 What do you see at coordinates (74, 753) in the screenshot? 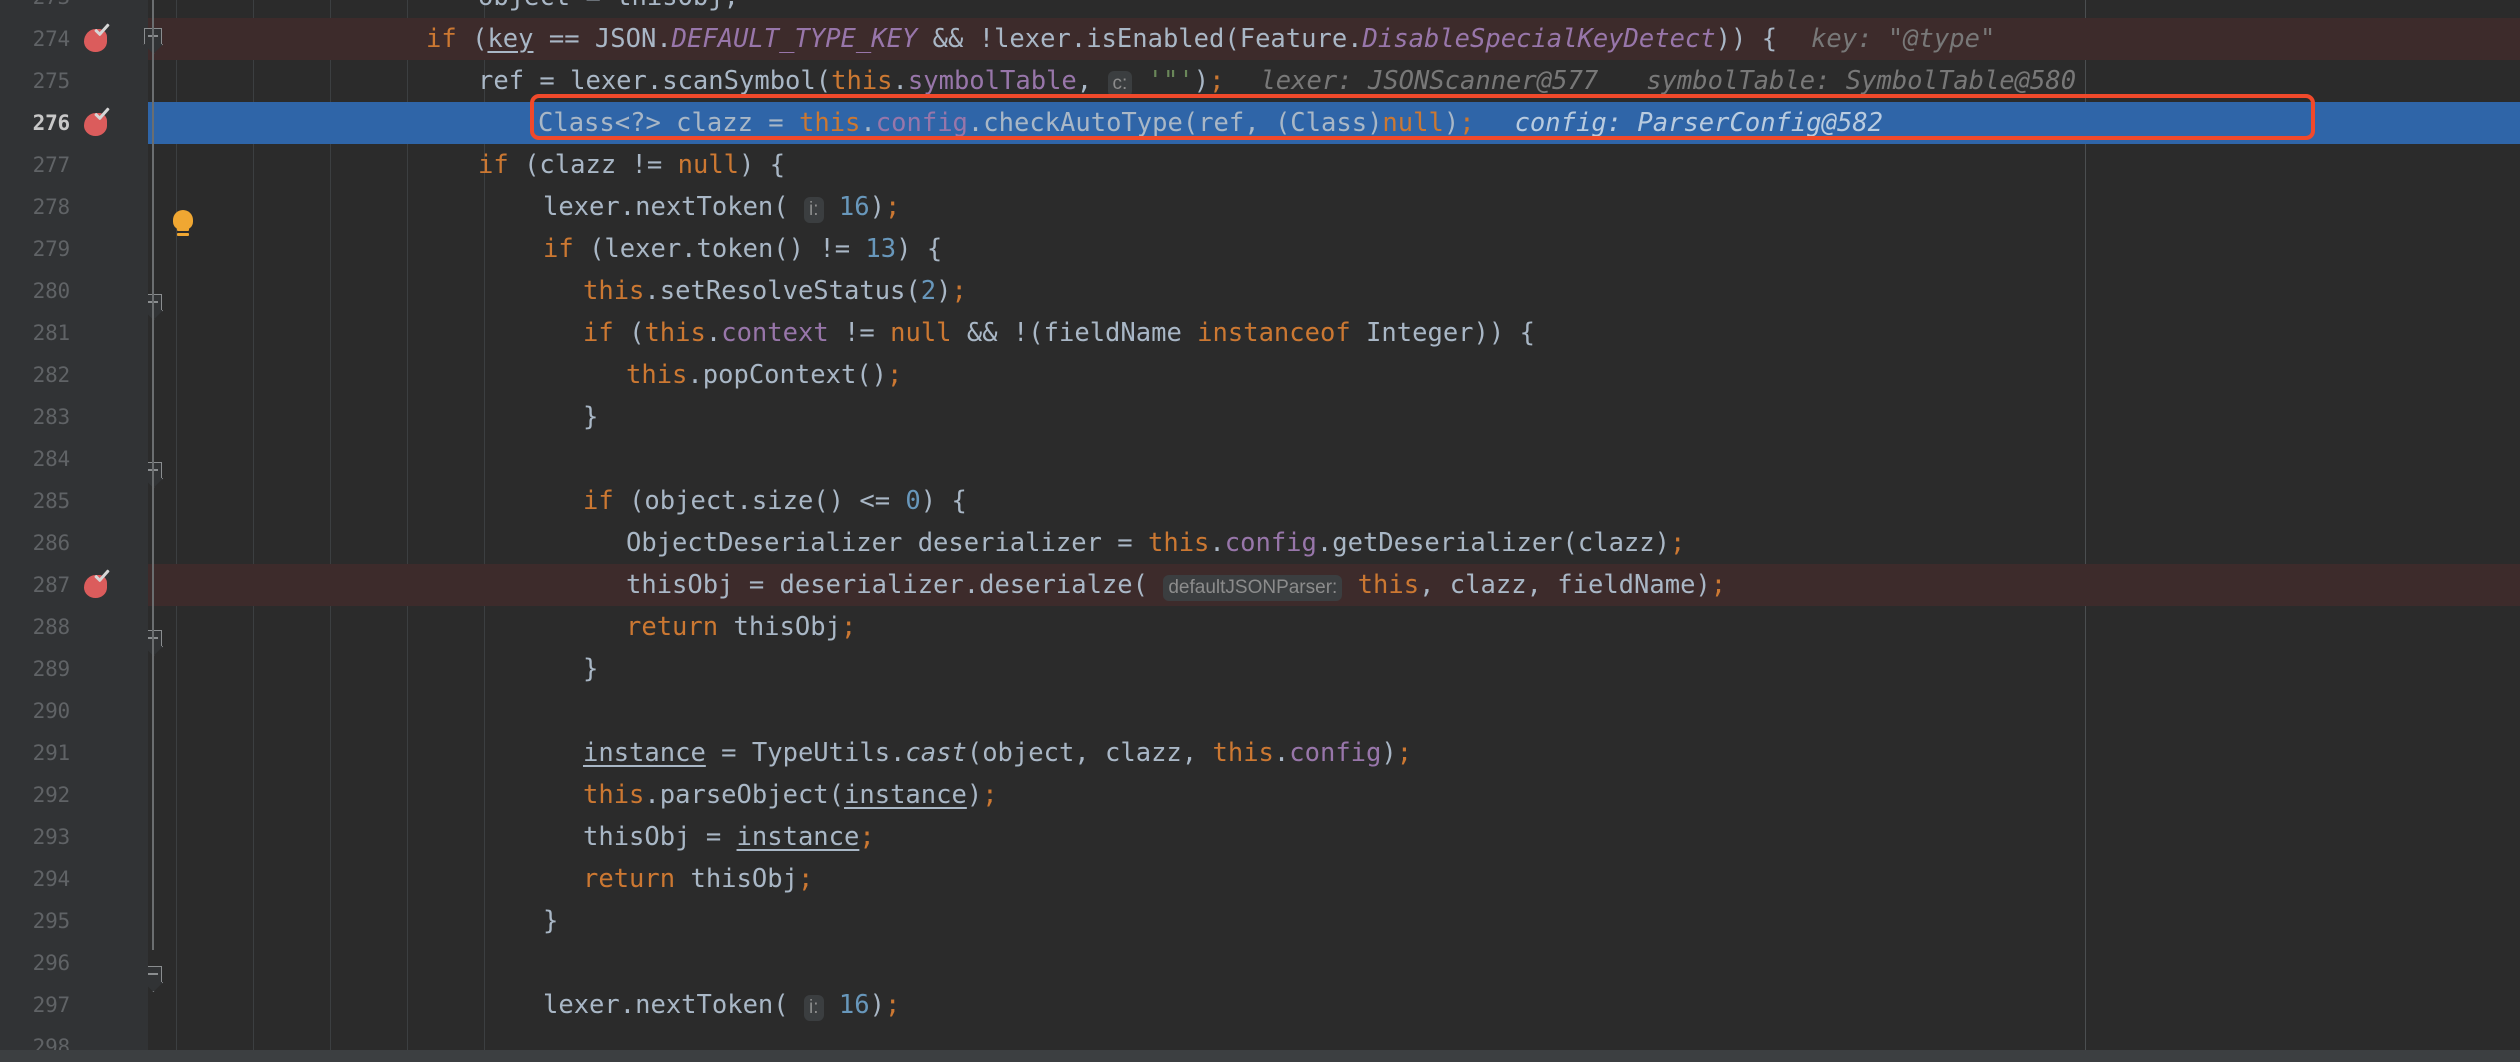
I see `line-gutter: 291` at bounding box center [74, 753].